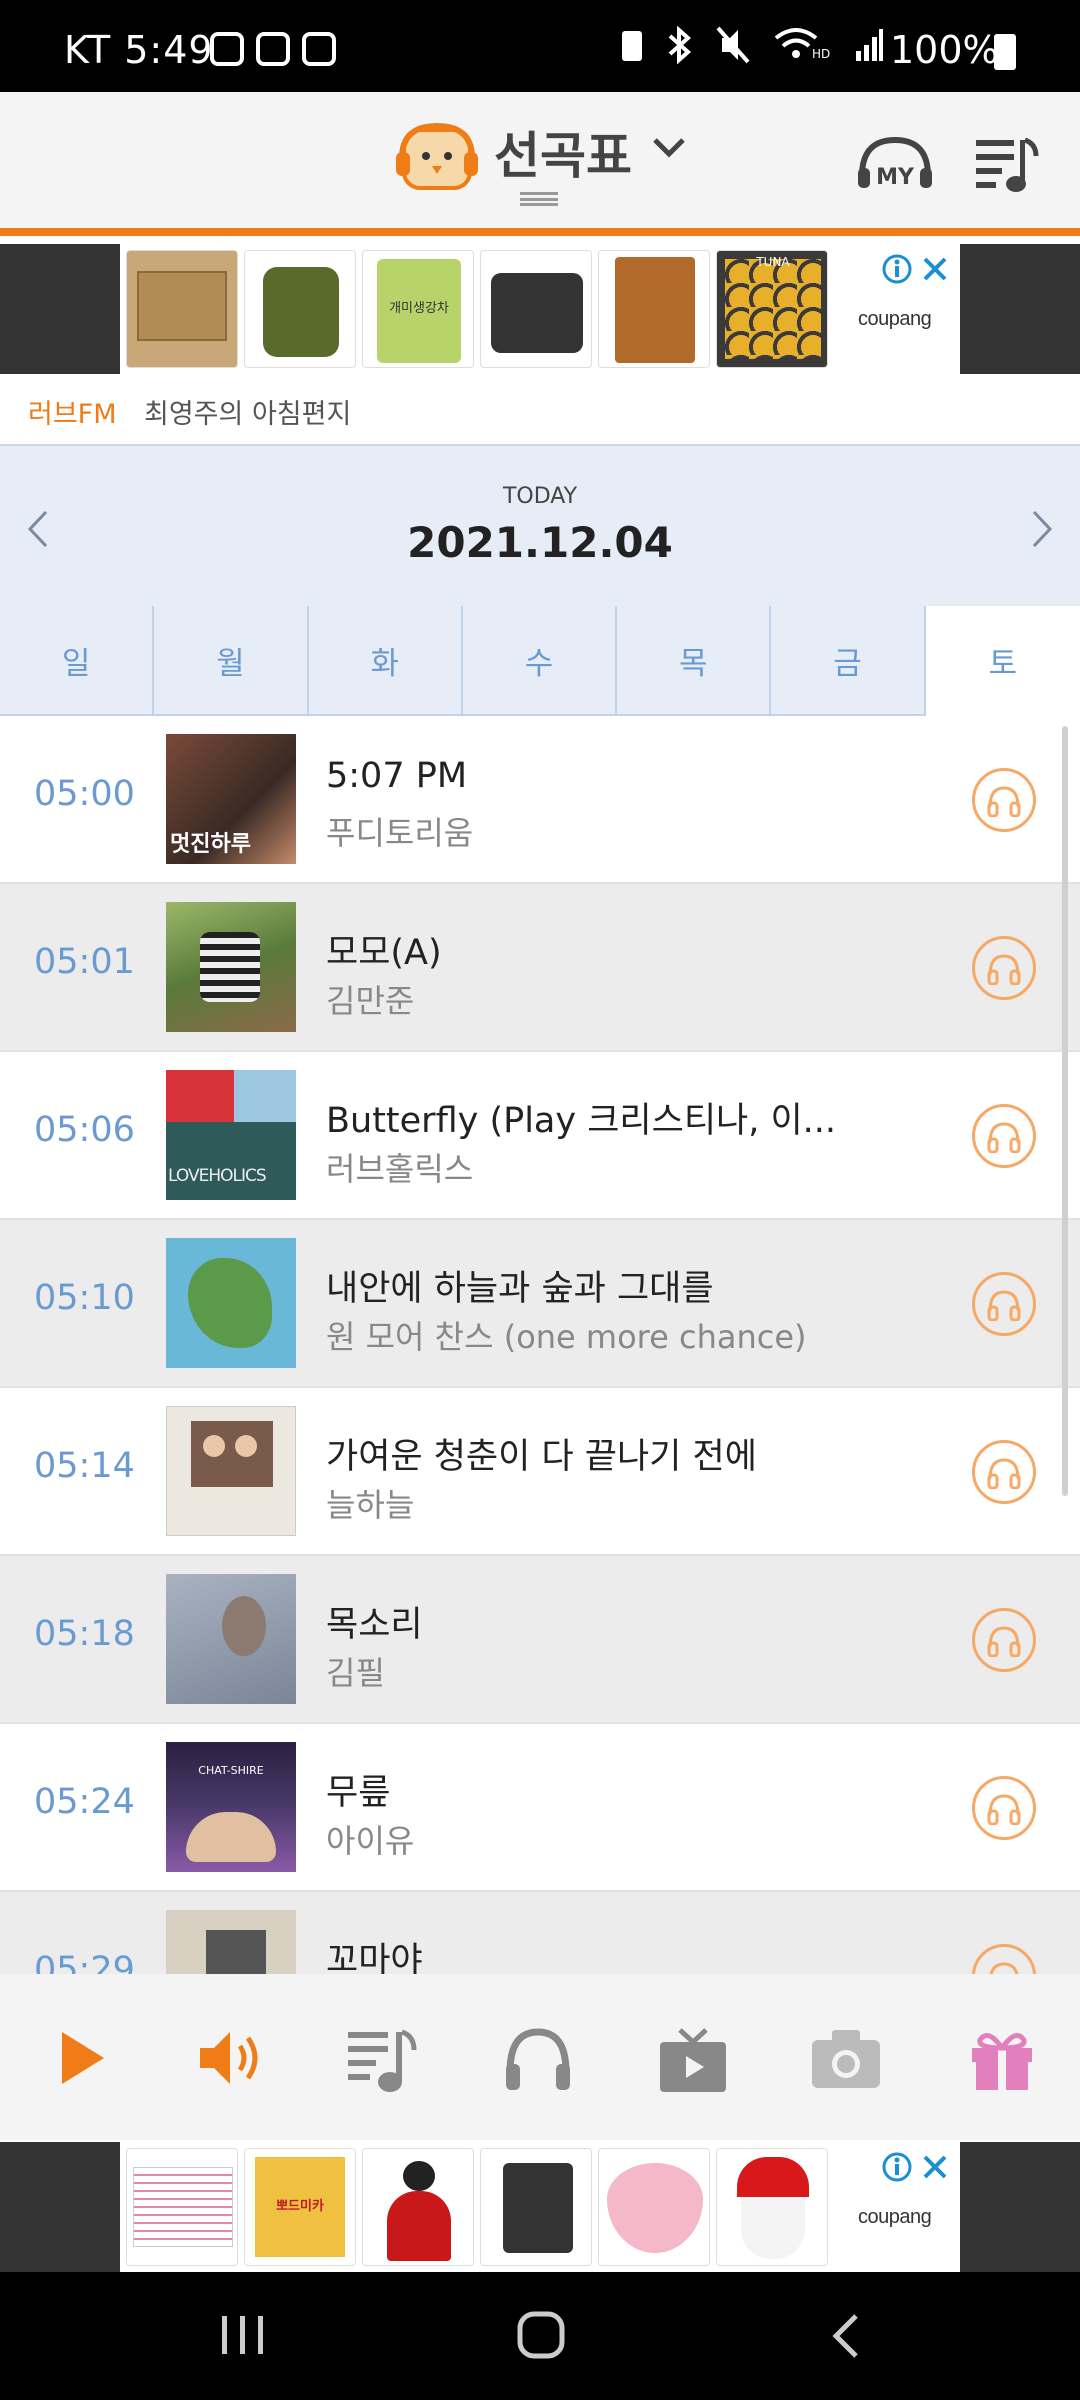 The height and width of the screenshot is (2400, 1080). I want to click on song-row: 05:18 목소리 김필, so click(540, 1640).